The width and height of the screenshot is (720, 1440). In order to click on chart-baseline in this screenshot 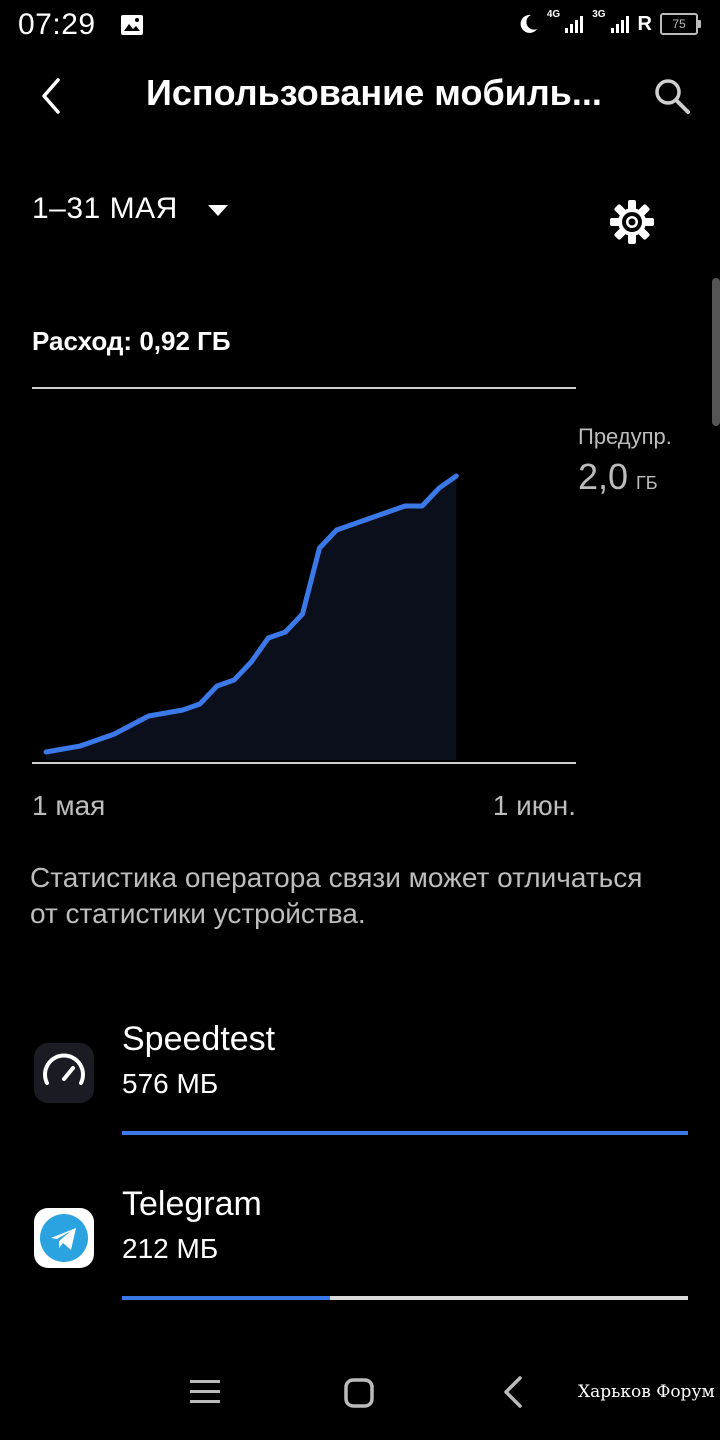, I will do `click(304, 763)`.